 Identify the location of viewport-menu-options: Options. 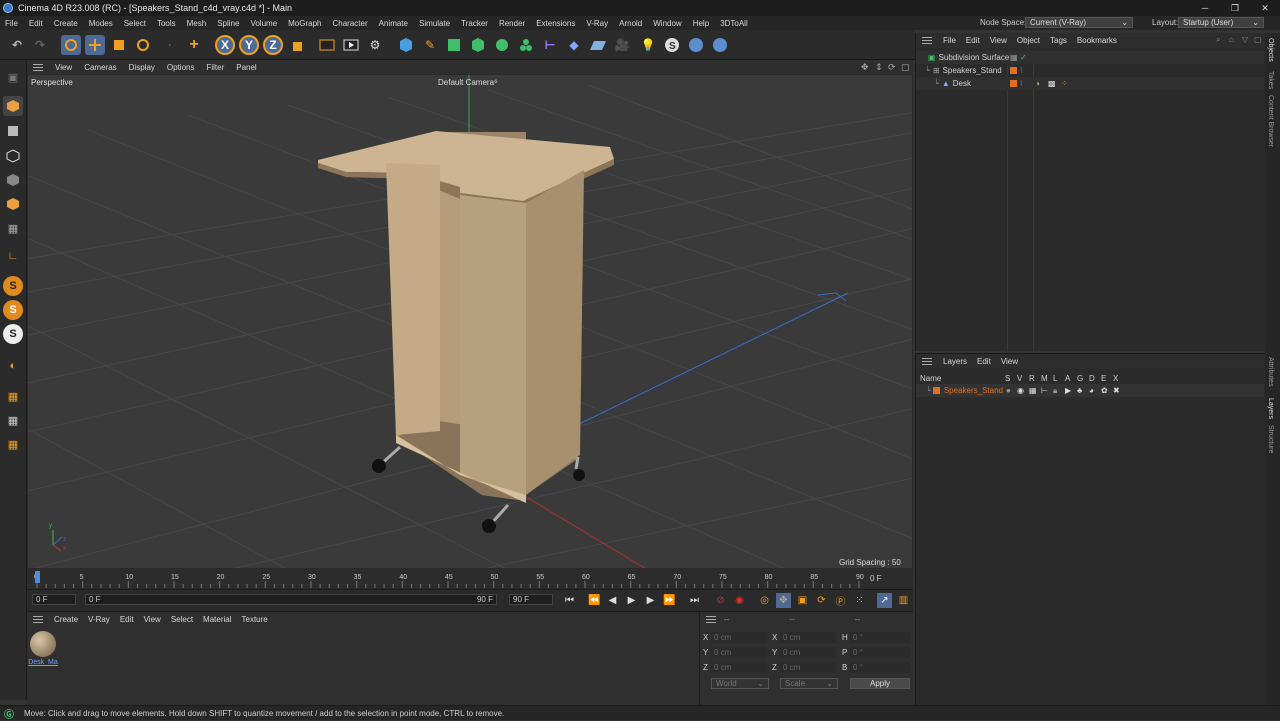
(181, 67).